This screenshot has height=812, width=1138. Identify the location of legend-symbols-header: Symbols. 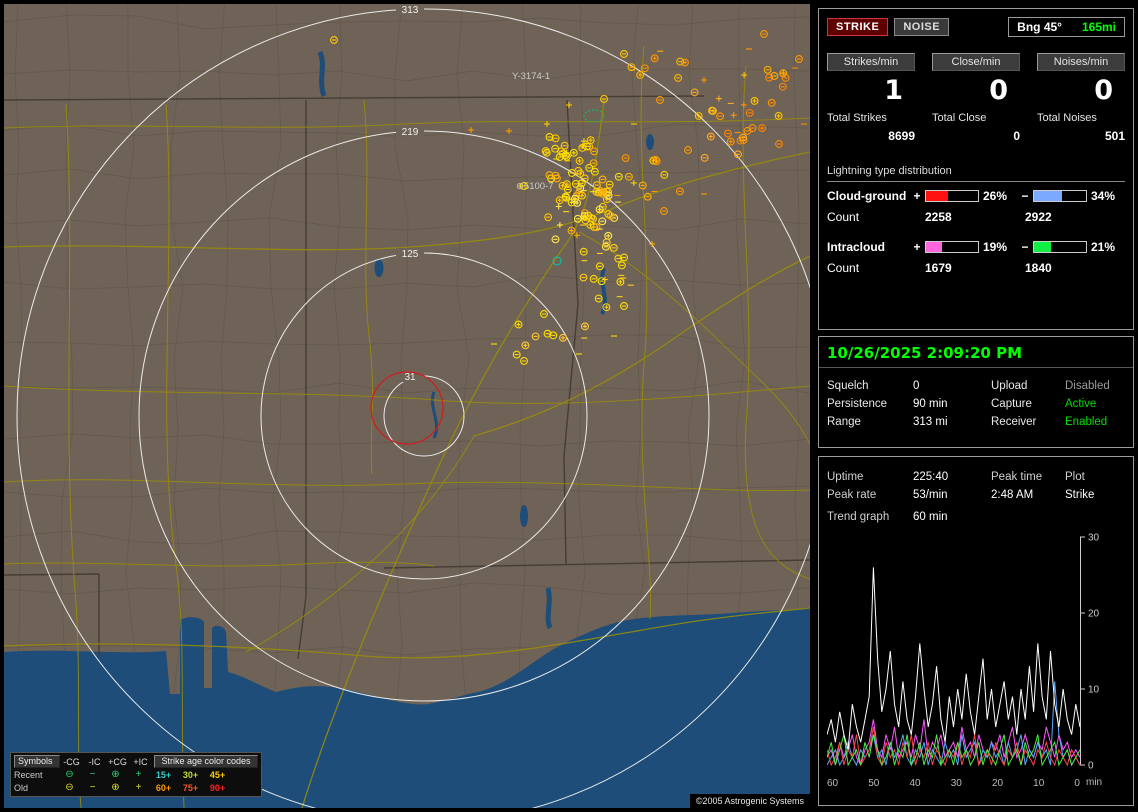
(37, 761).